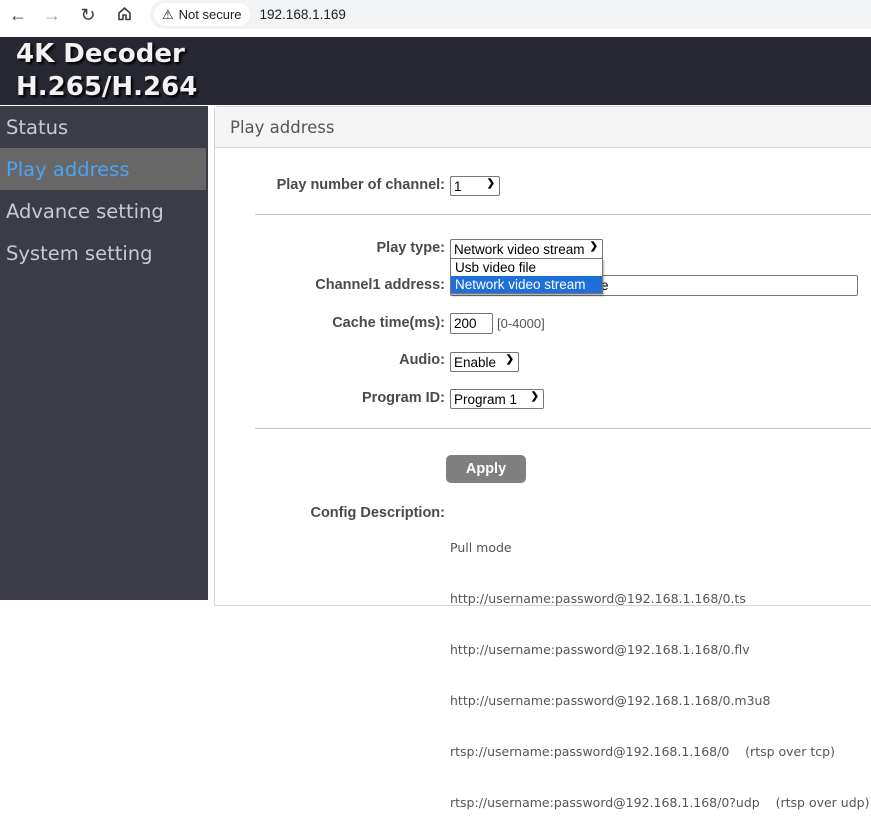  I want to click on audio-value: Enable, so click(475, 362).